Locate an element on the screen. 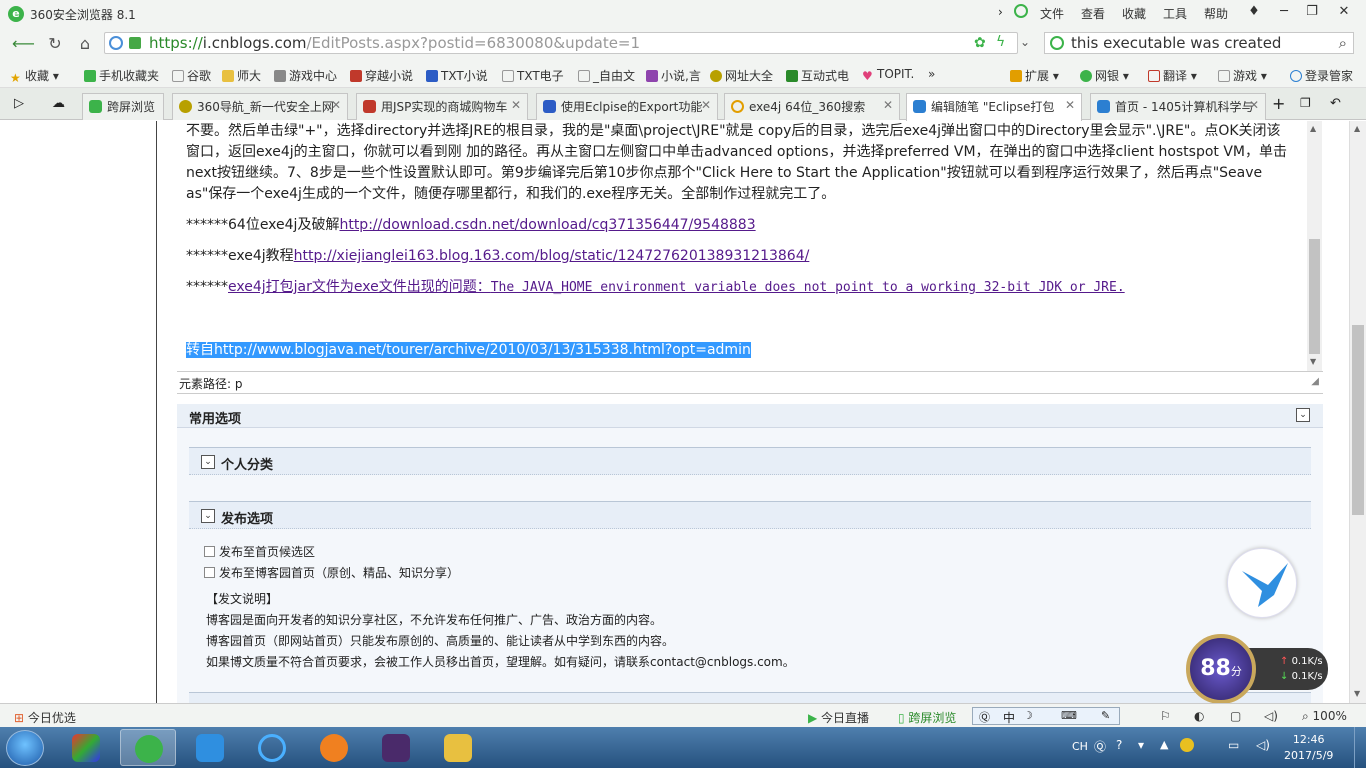 This screenshot has width=1366, height=768. tab-360-nav: 360导航_新一代安全上网 ✕ is located at coordinates (260, 106).